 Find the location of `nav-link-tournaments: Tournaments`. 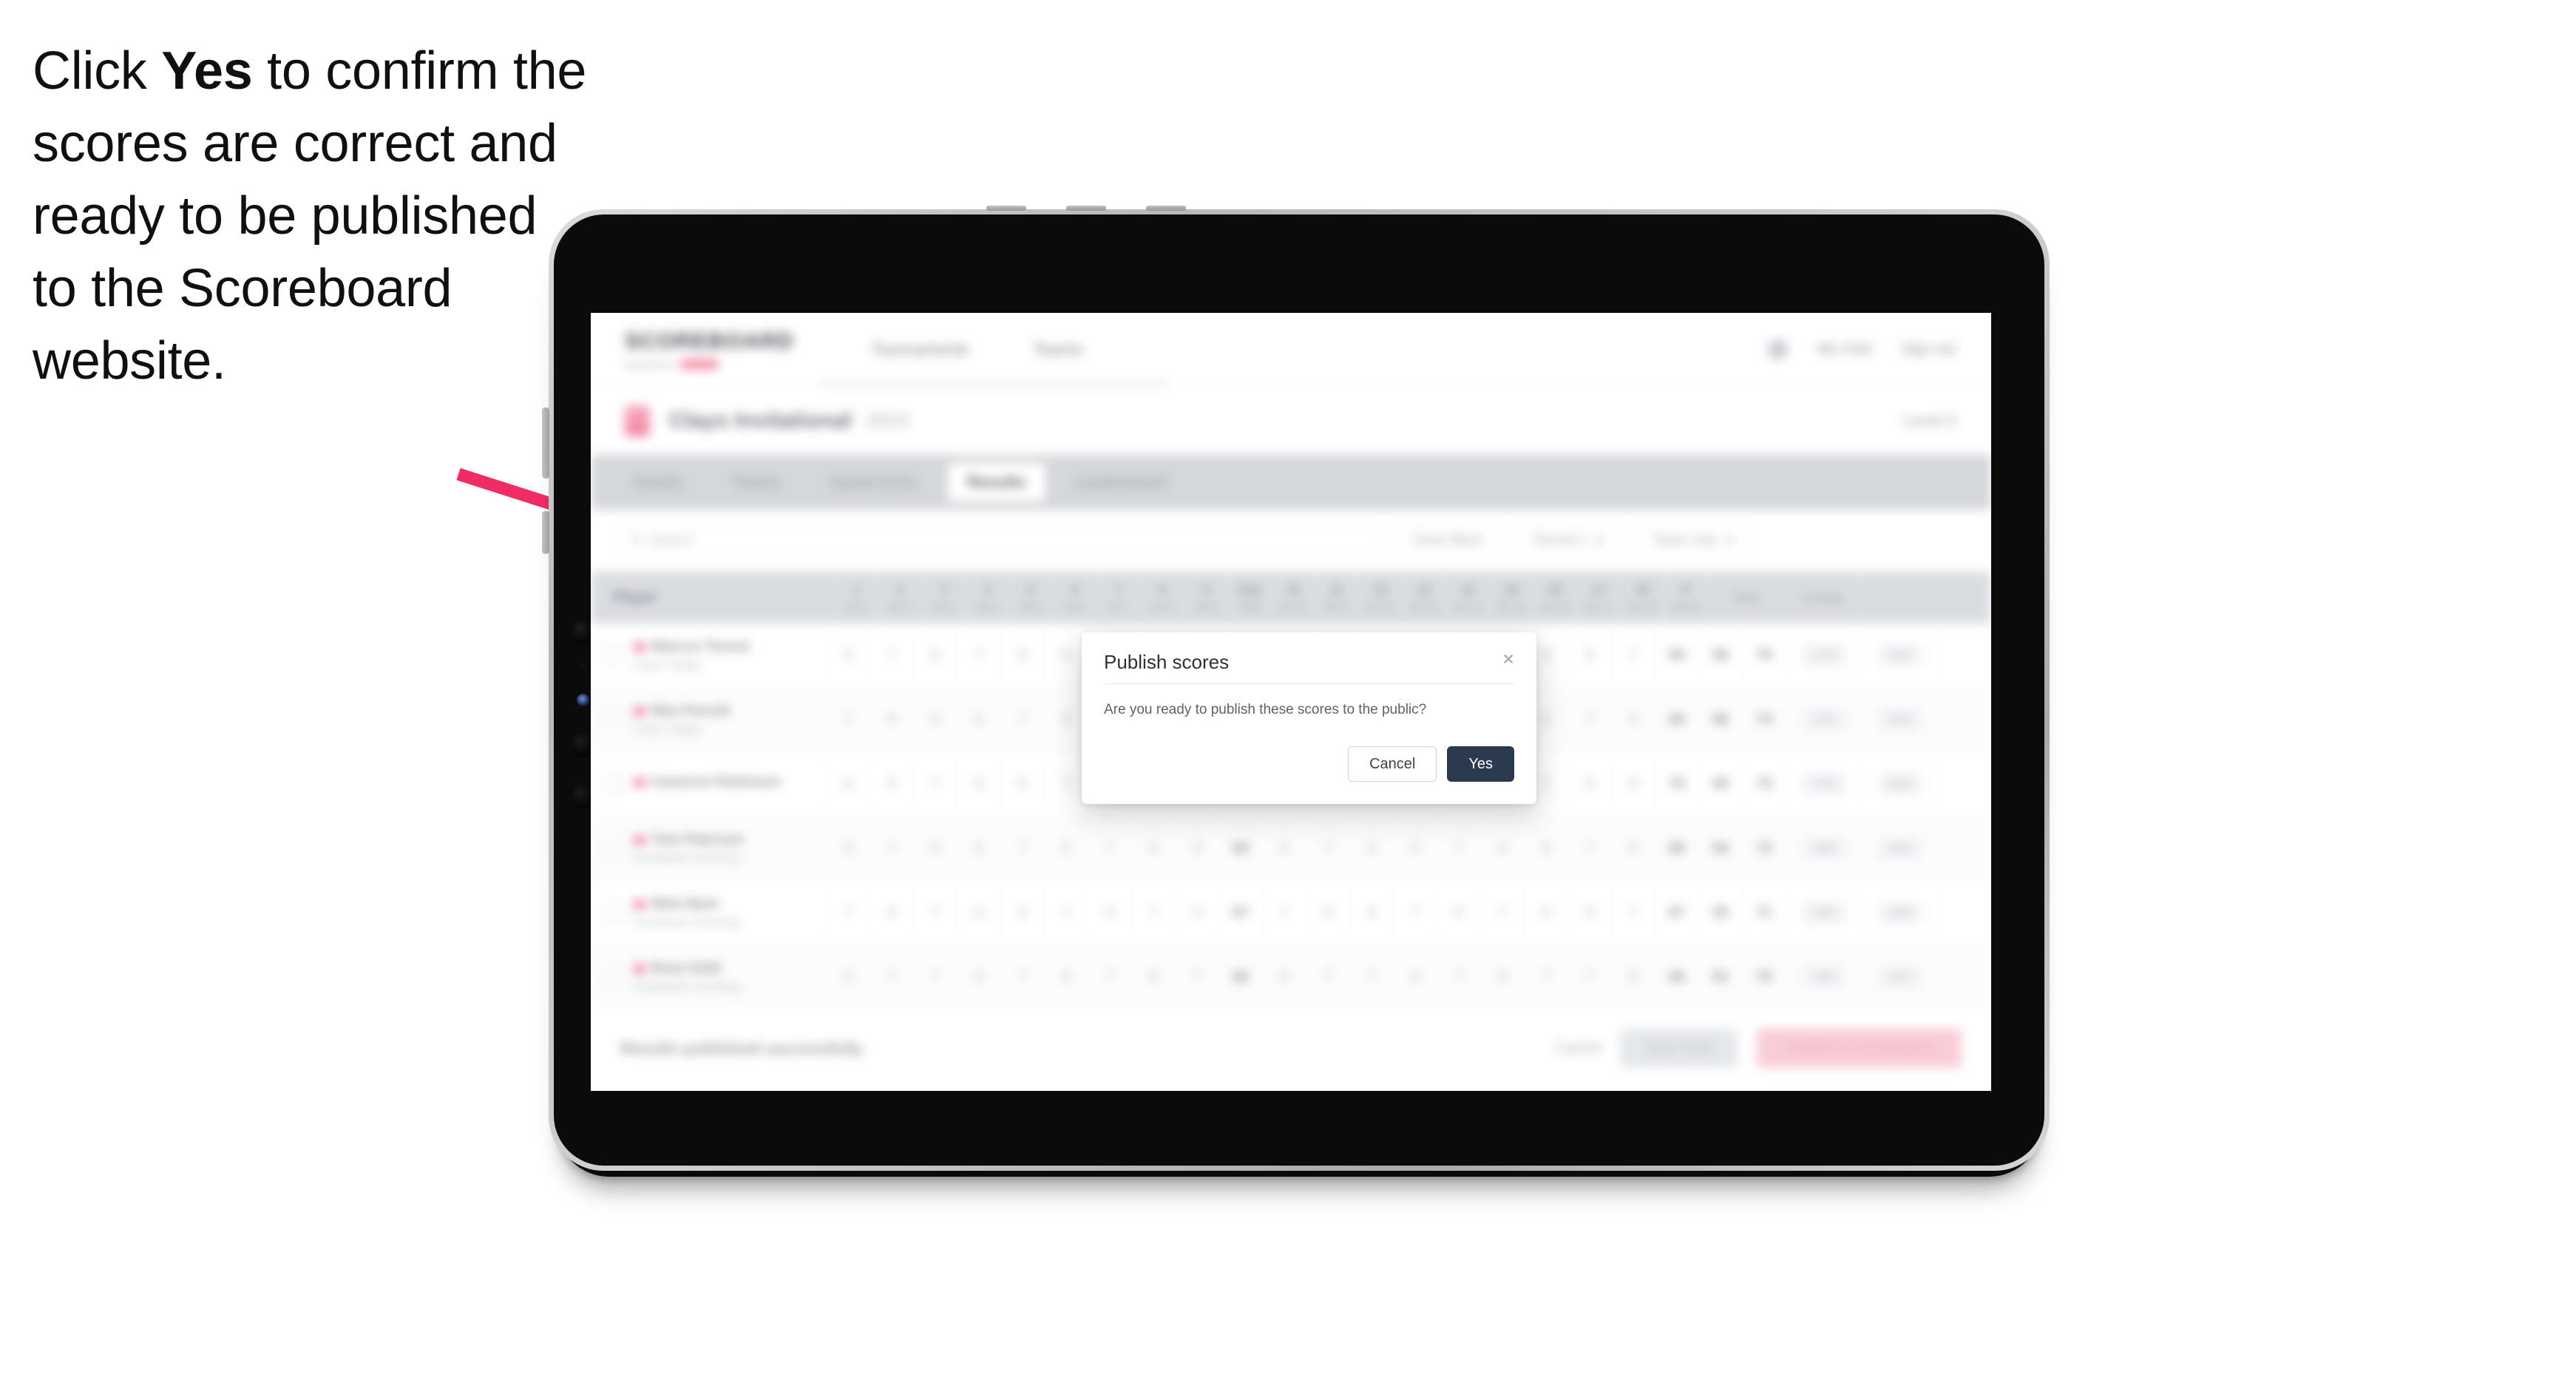

nav-link-tournaments: Tournaments is located at coordinates (920, 349).